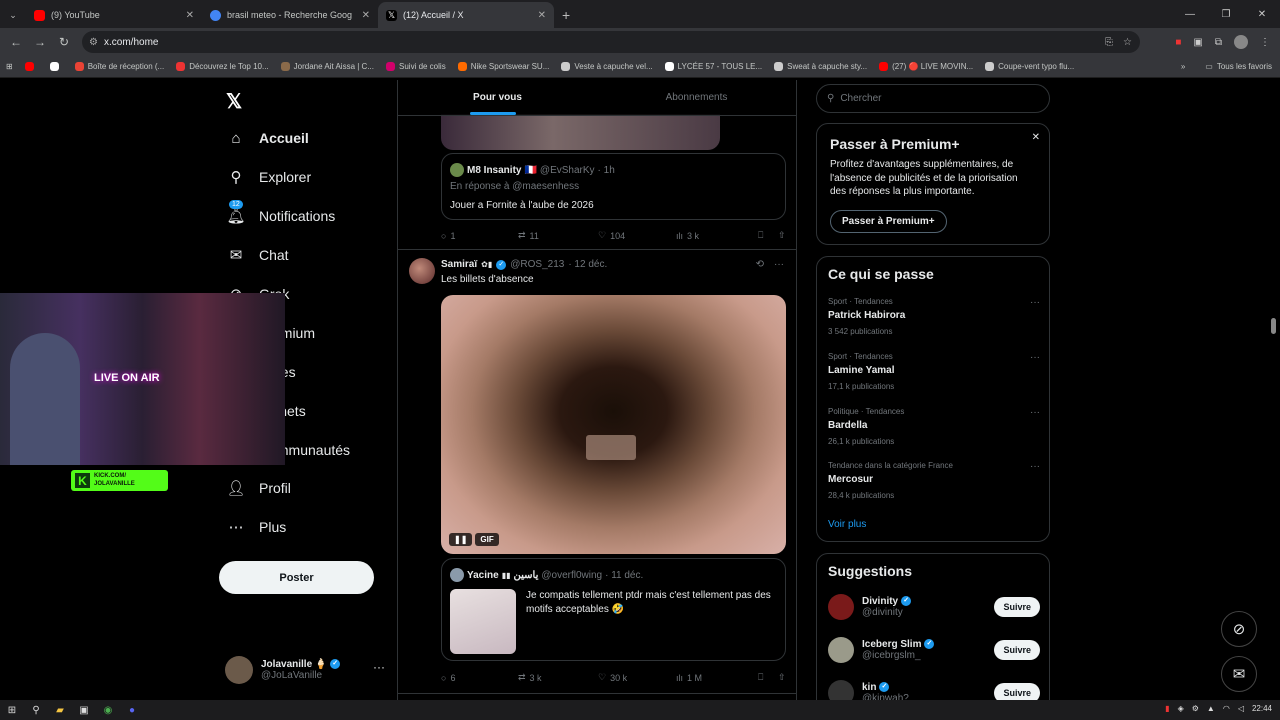  Describe the element at coordinates (637, 235) in the screenshot. I see `like-button: ♡ 104` at that location.